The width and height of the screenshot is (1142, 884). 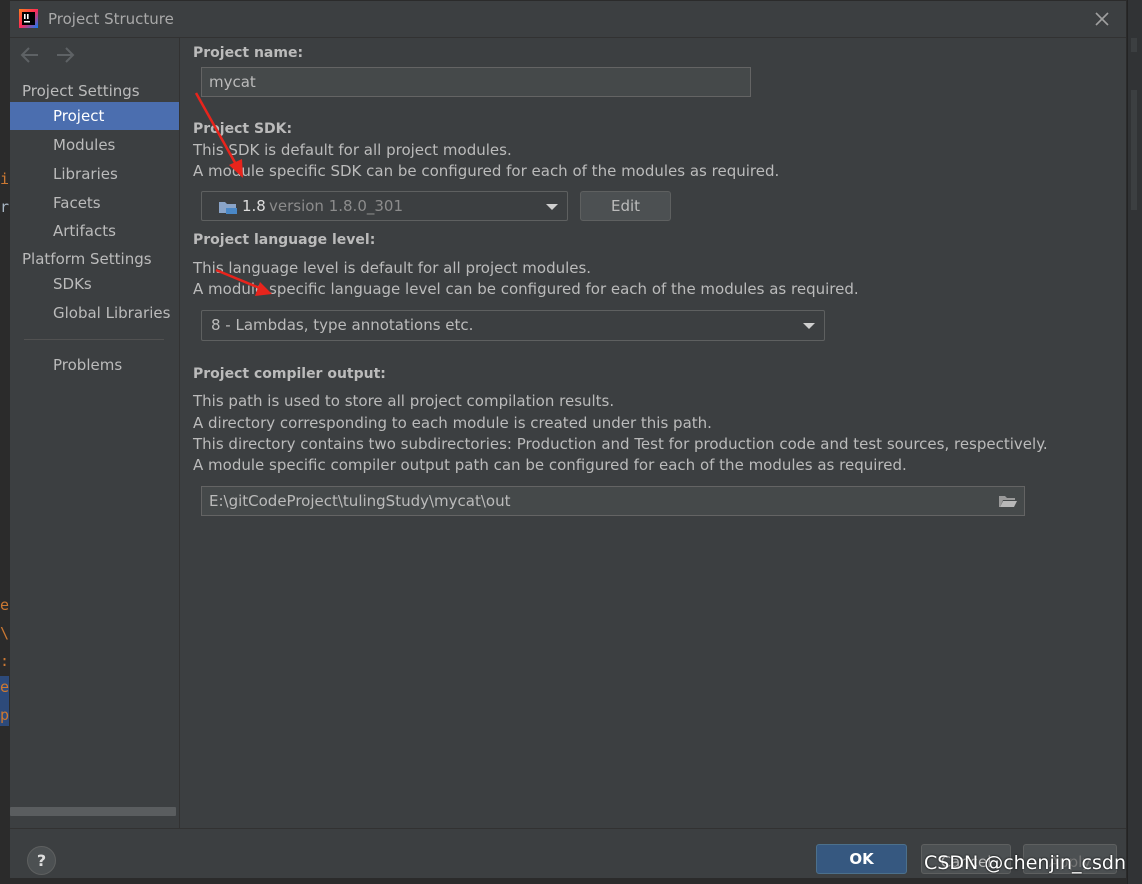 What do you see at coordinates (568, 19) in the screenshot?
I see `title-bar: Project Structure` at bounding box center [568, 19].